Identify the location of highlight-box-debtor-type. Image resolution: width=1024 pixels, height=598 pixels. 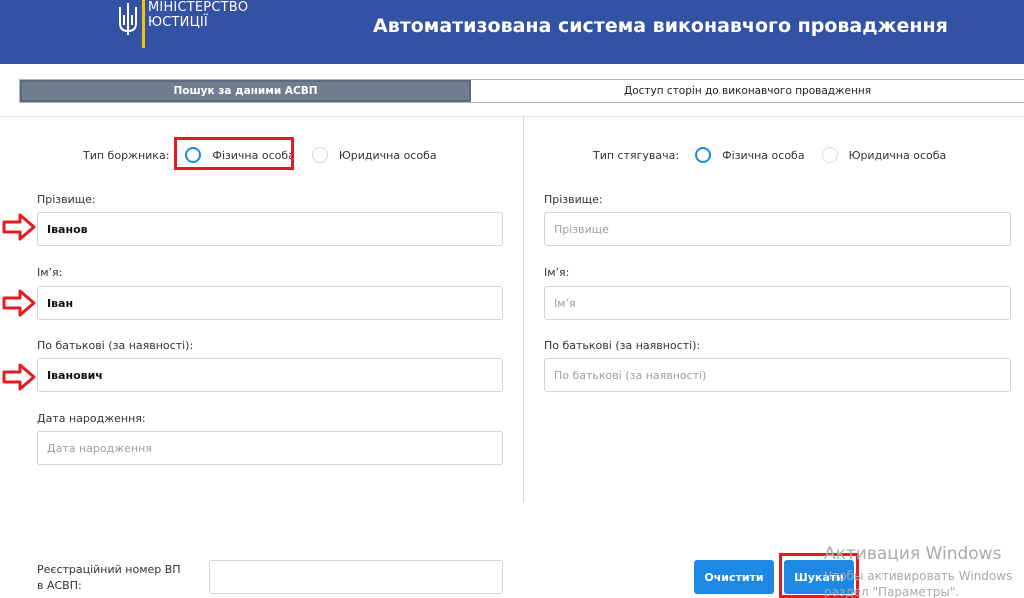
(234, 153).